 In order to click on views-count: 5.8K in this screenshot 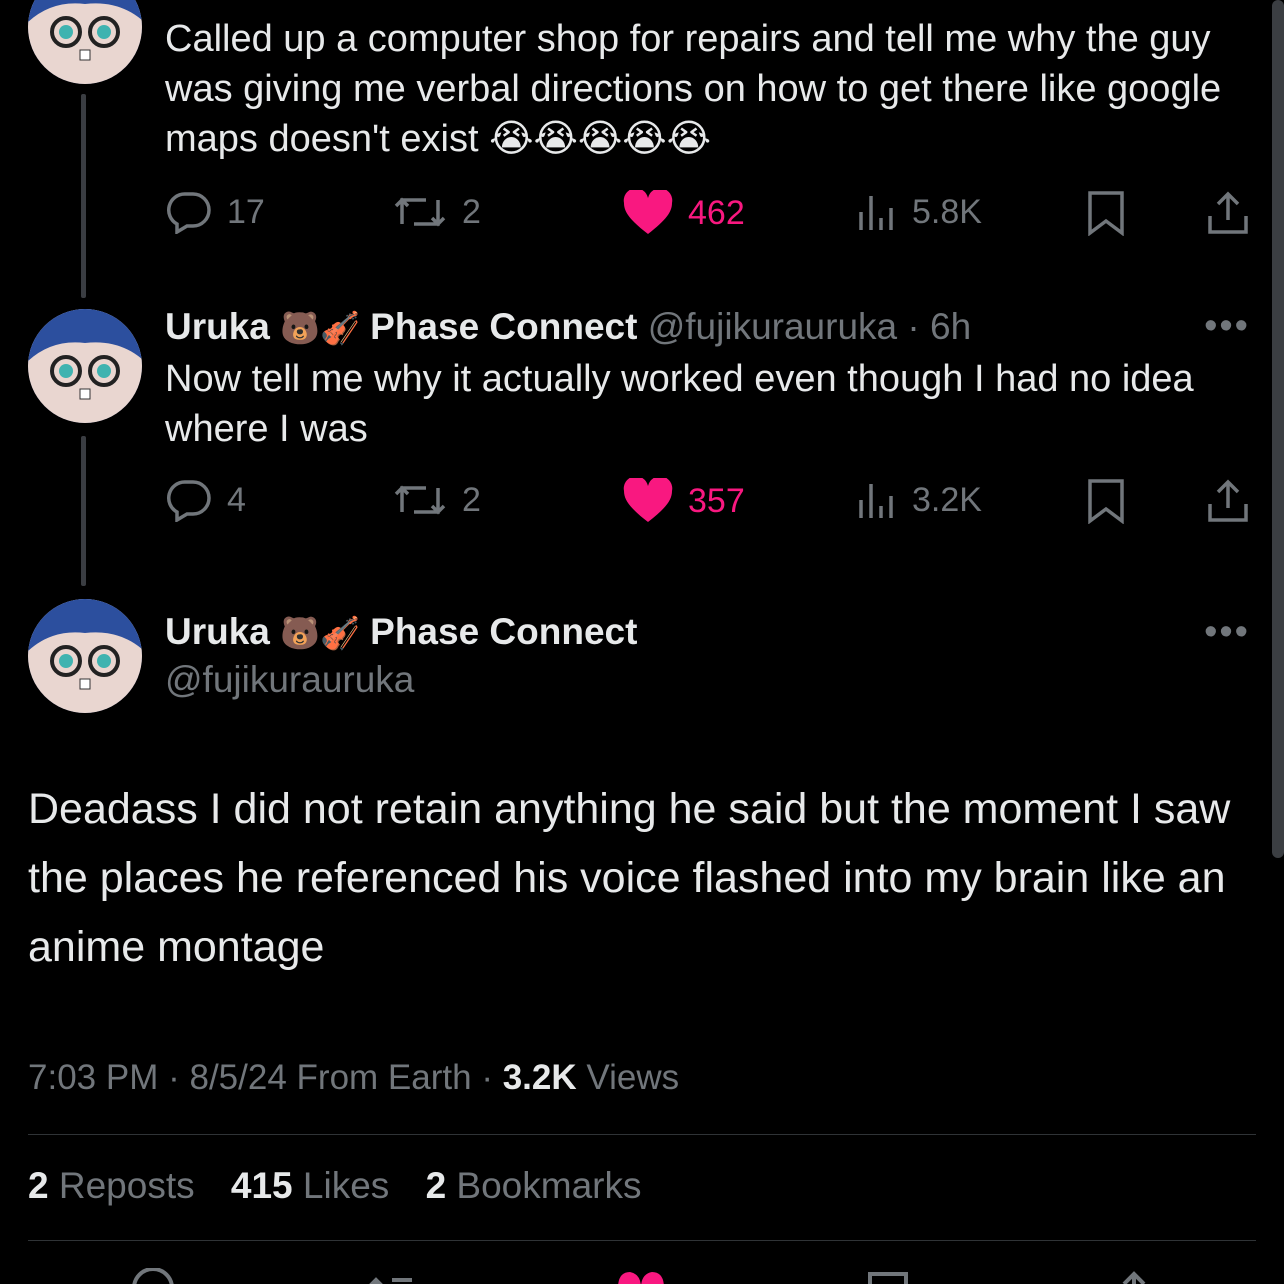, I will do `click(947, 211)`.